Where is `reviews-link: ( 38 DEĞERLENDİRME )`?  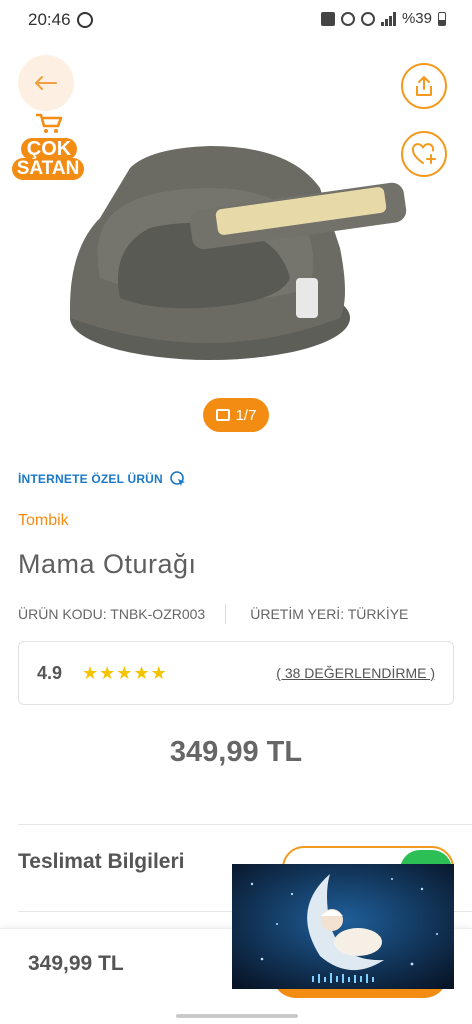
reviews-link: ( 38 DEĞERLENDİRME ) is located at coordinates (355, 673).